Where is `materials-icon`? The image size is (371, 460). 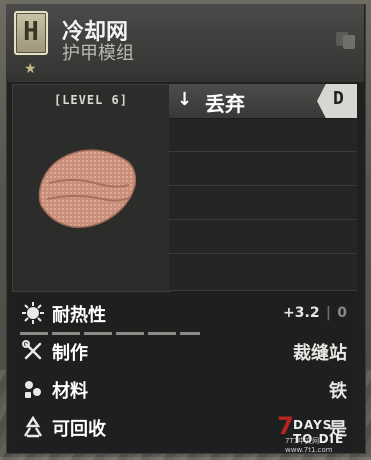
materials-icon is located at coordinates (33, 389).